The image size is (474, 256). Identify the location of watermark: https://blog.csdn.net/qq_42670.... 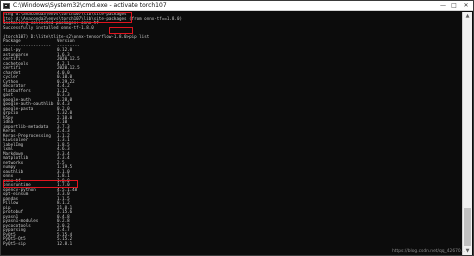
(428, 251).